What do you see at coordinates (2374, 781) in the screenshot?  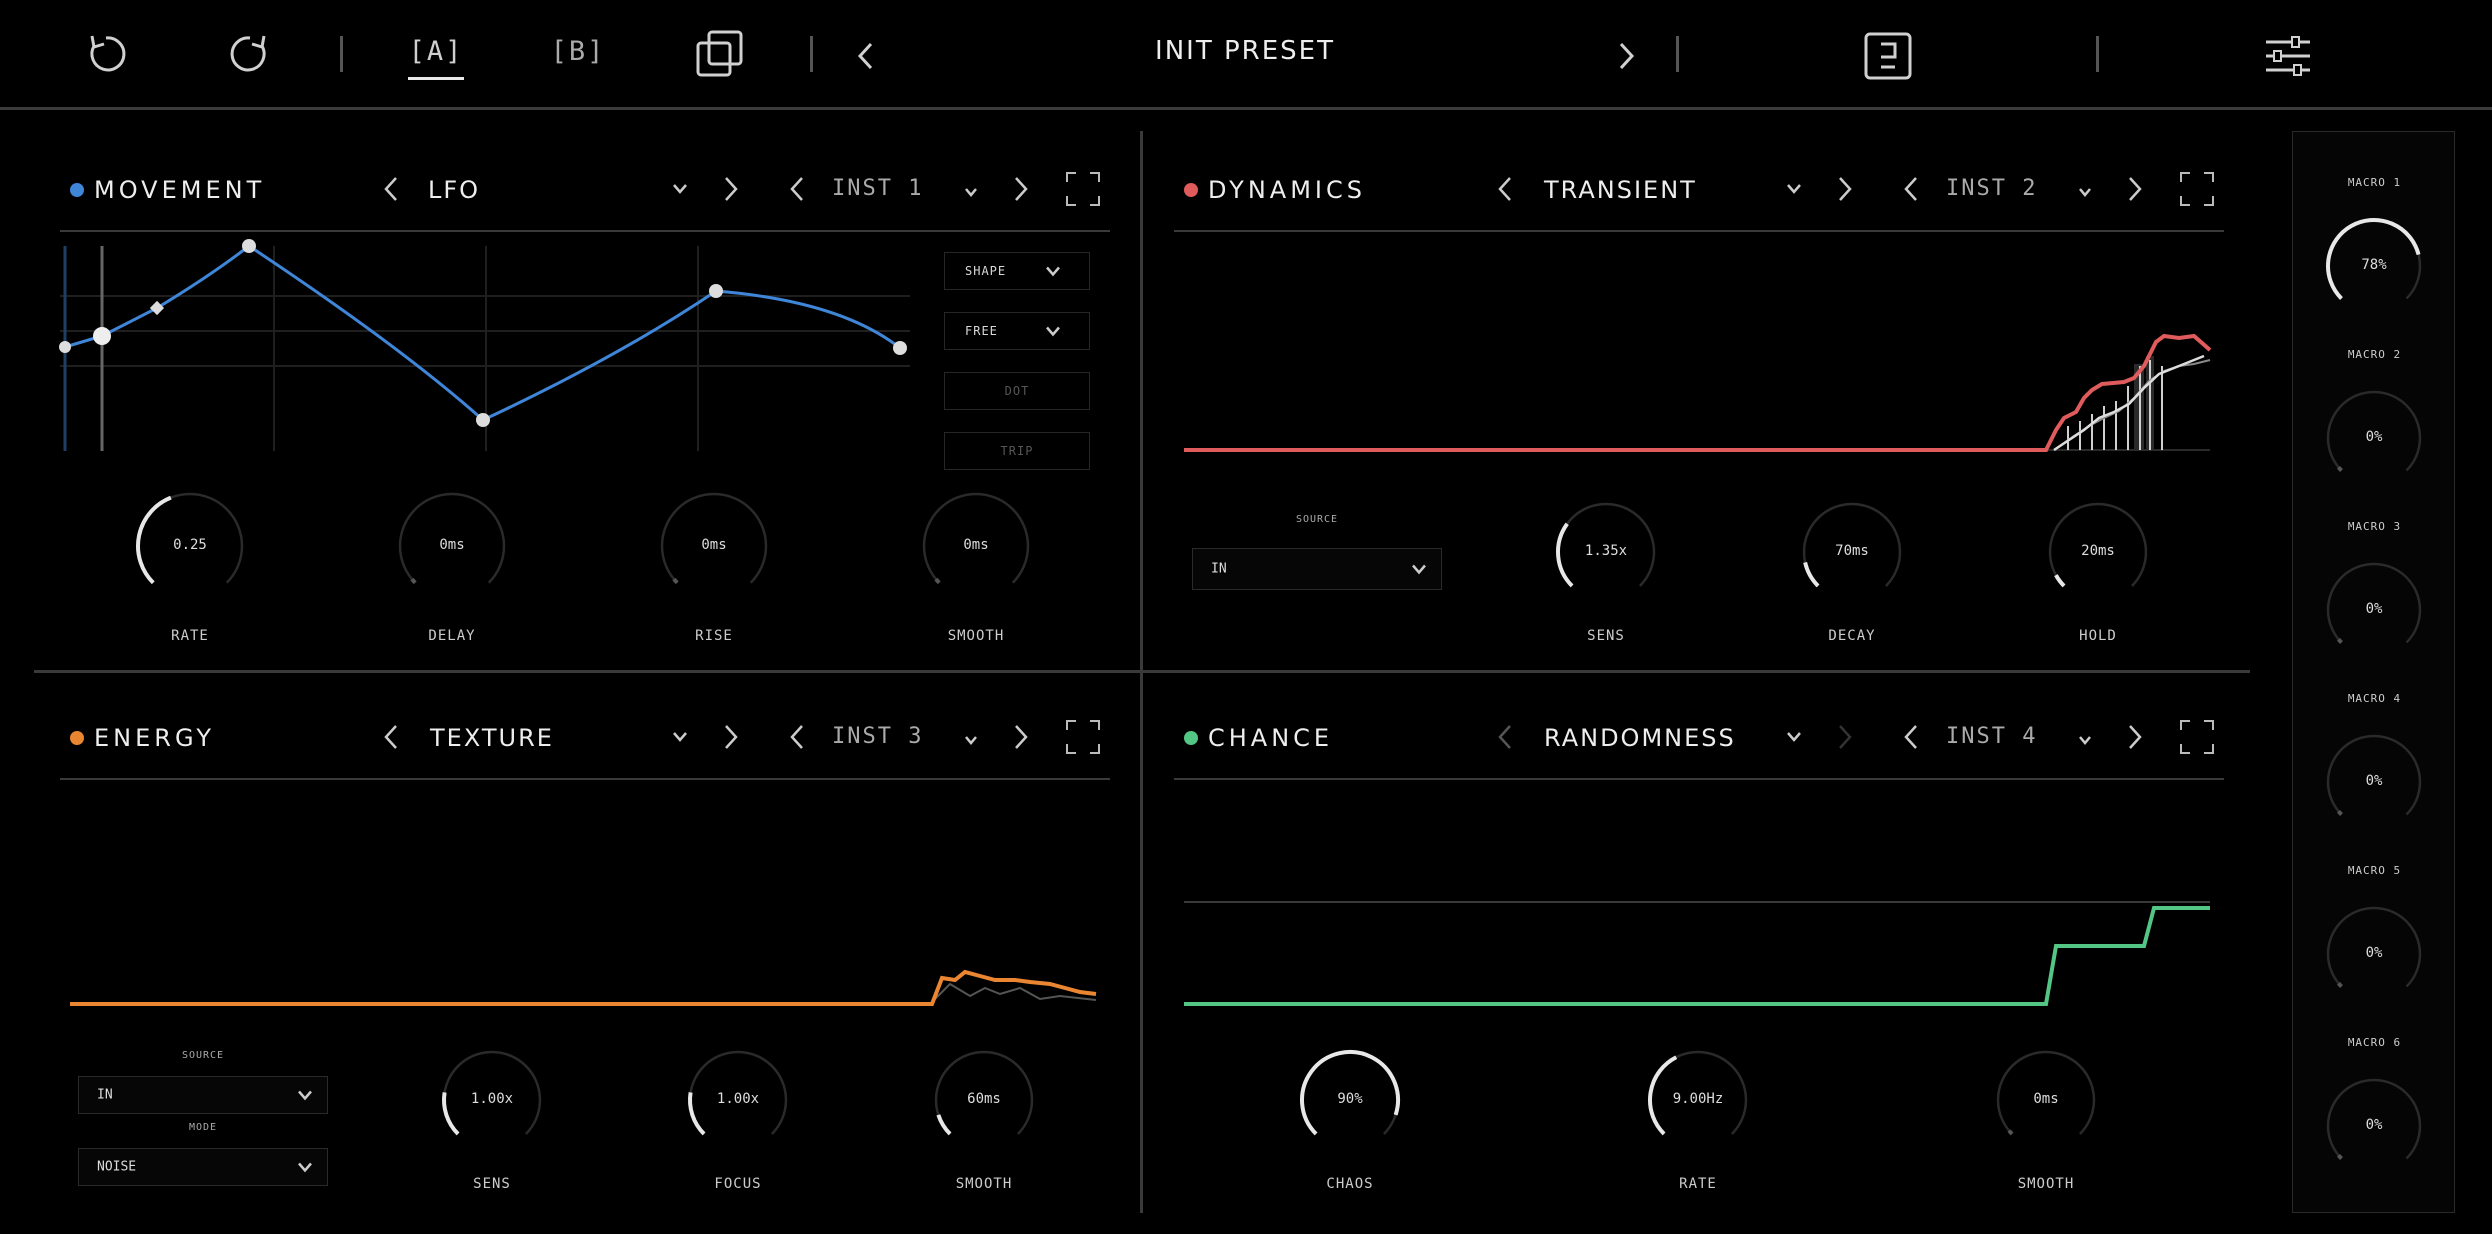 I see `macro-4-value: 0%` at bounding box center [2374, 781].